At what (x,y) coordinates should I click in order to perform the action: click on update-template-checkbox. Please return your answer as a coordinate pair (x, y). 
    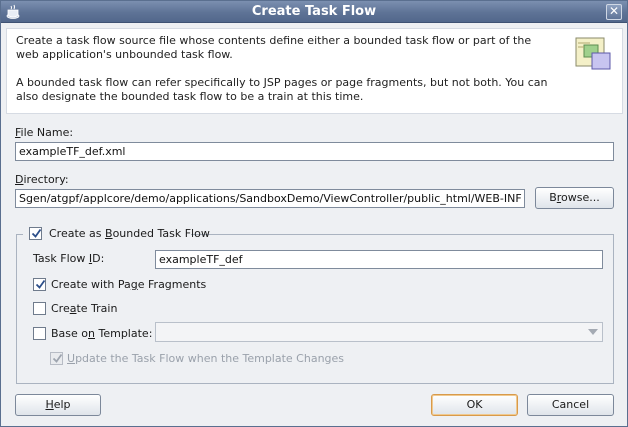
    Looking at the image, I should click on (56, 358).